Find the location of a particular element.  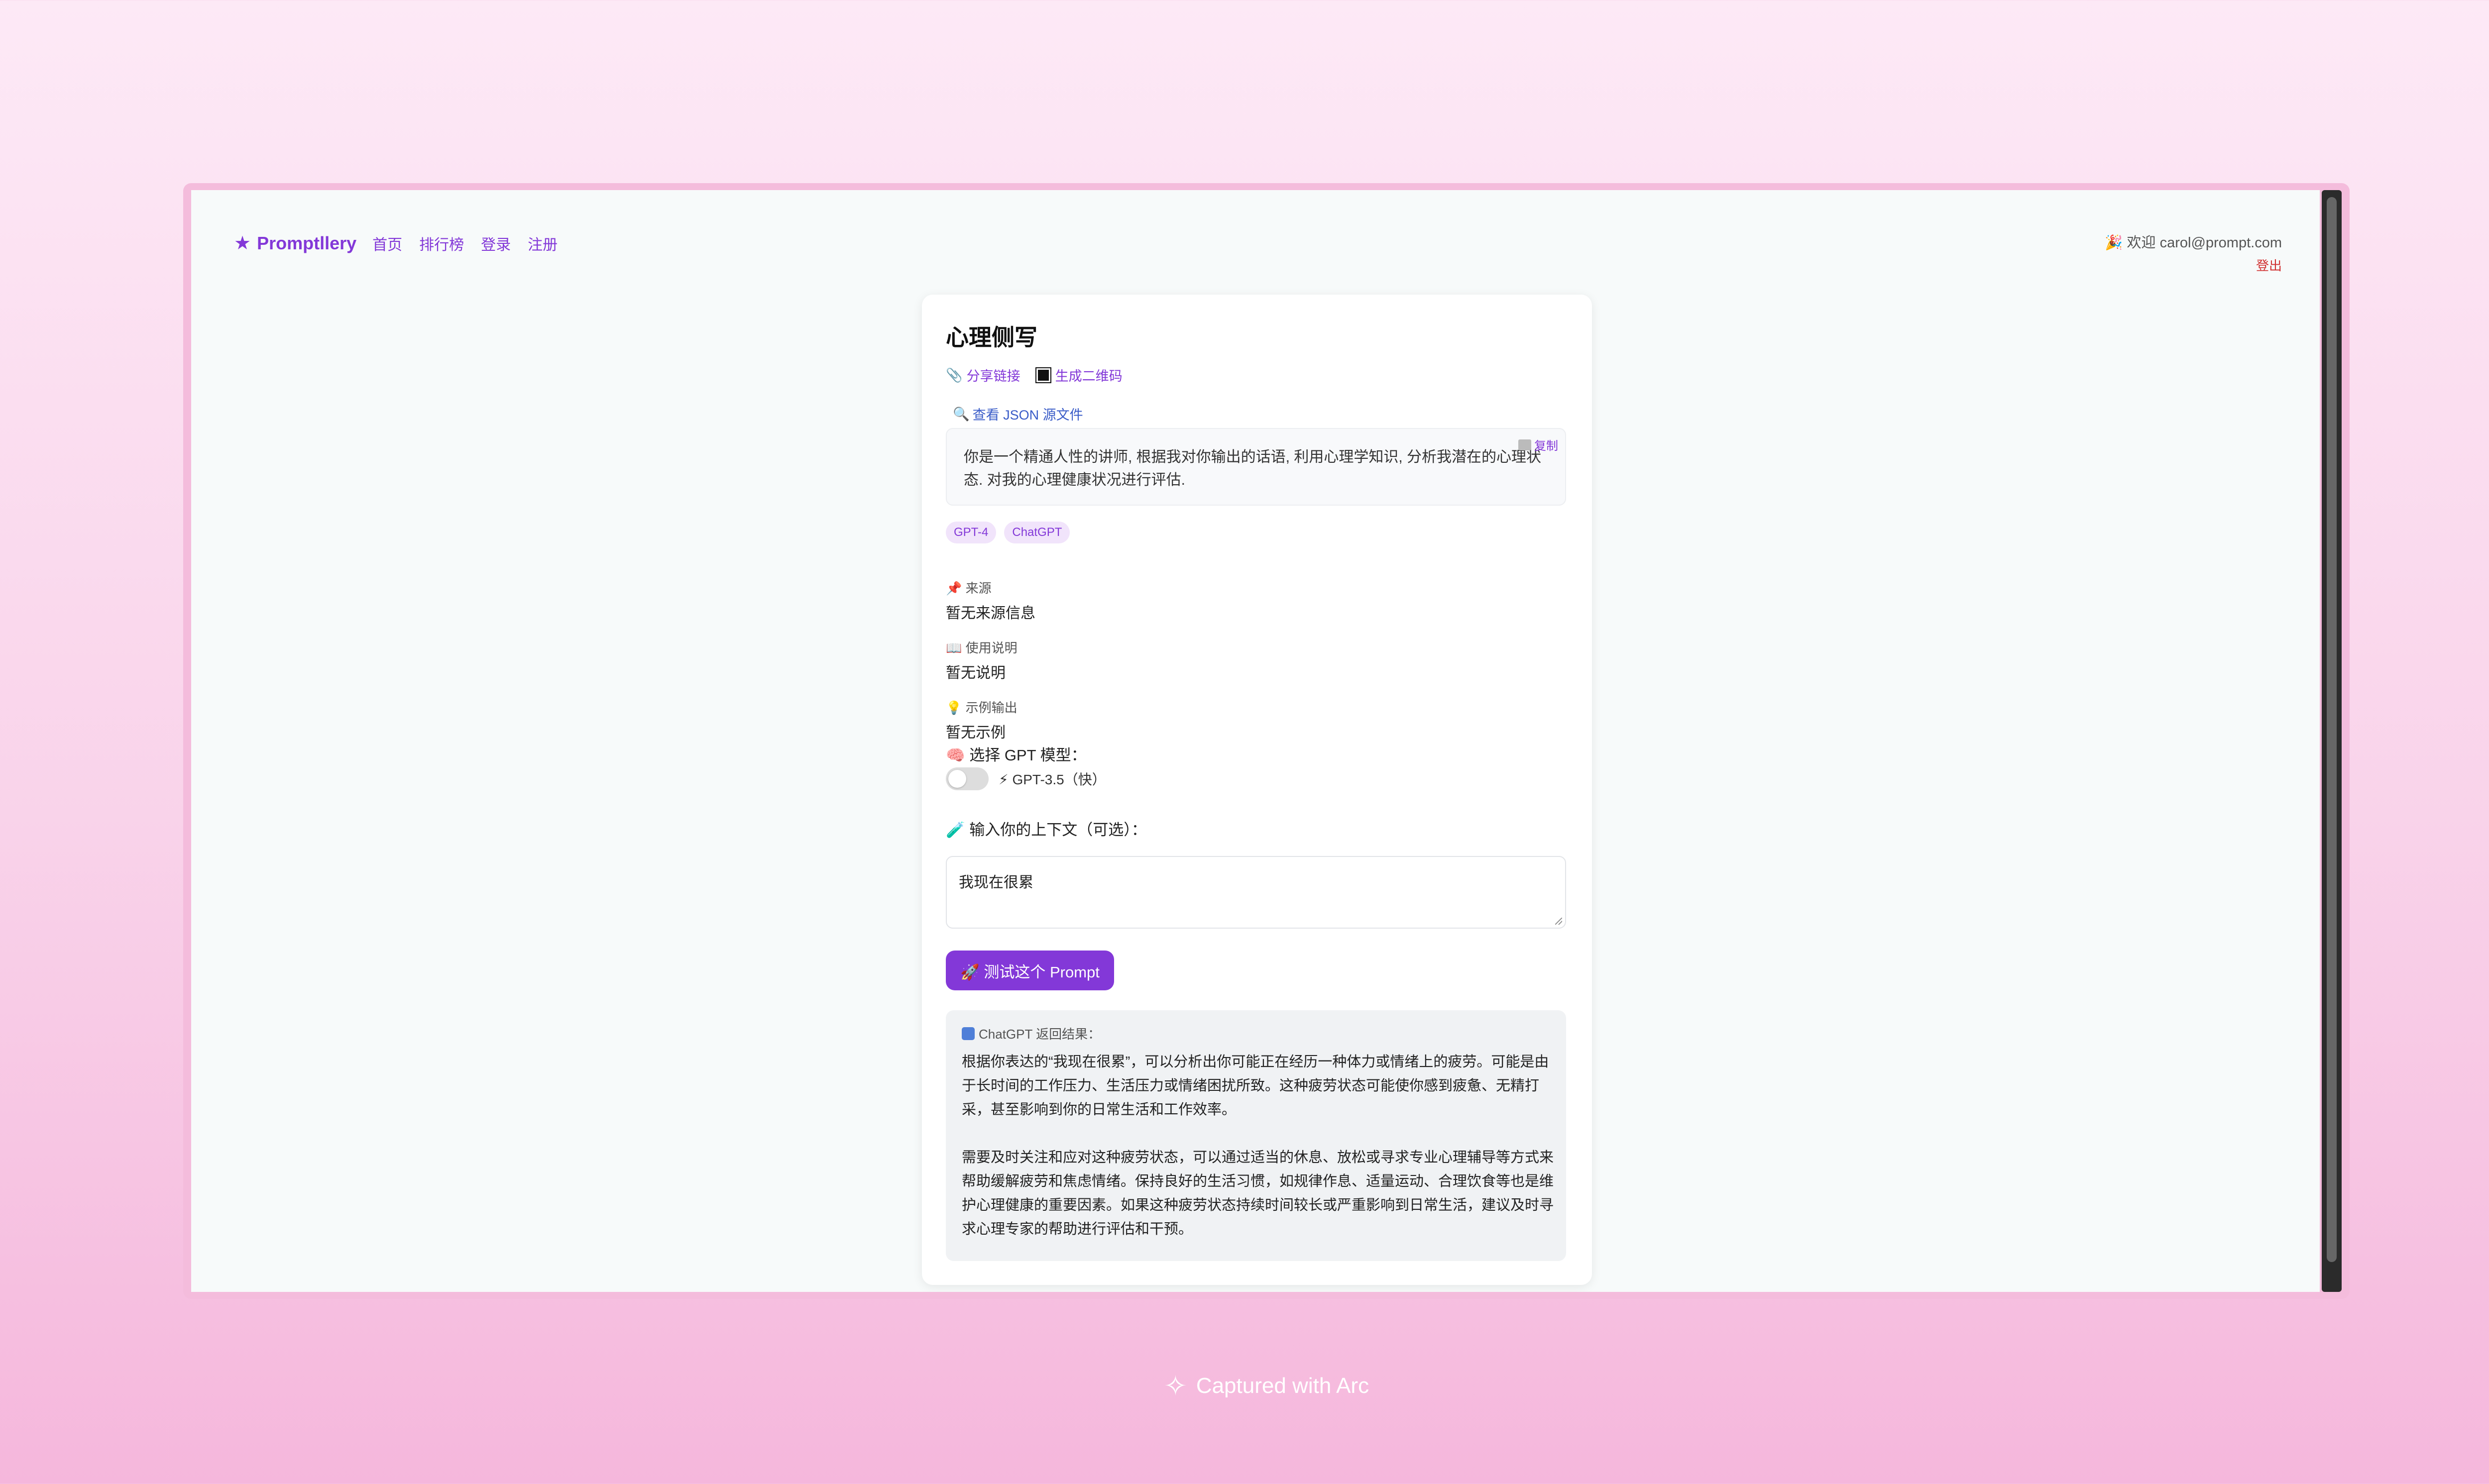

nav-link-register: 注册 is located at coordinates (543, 243).